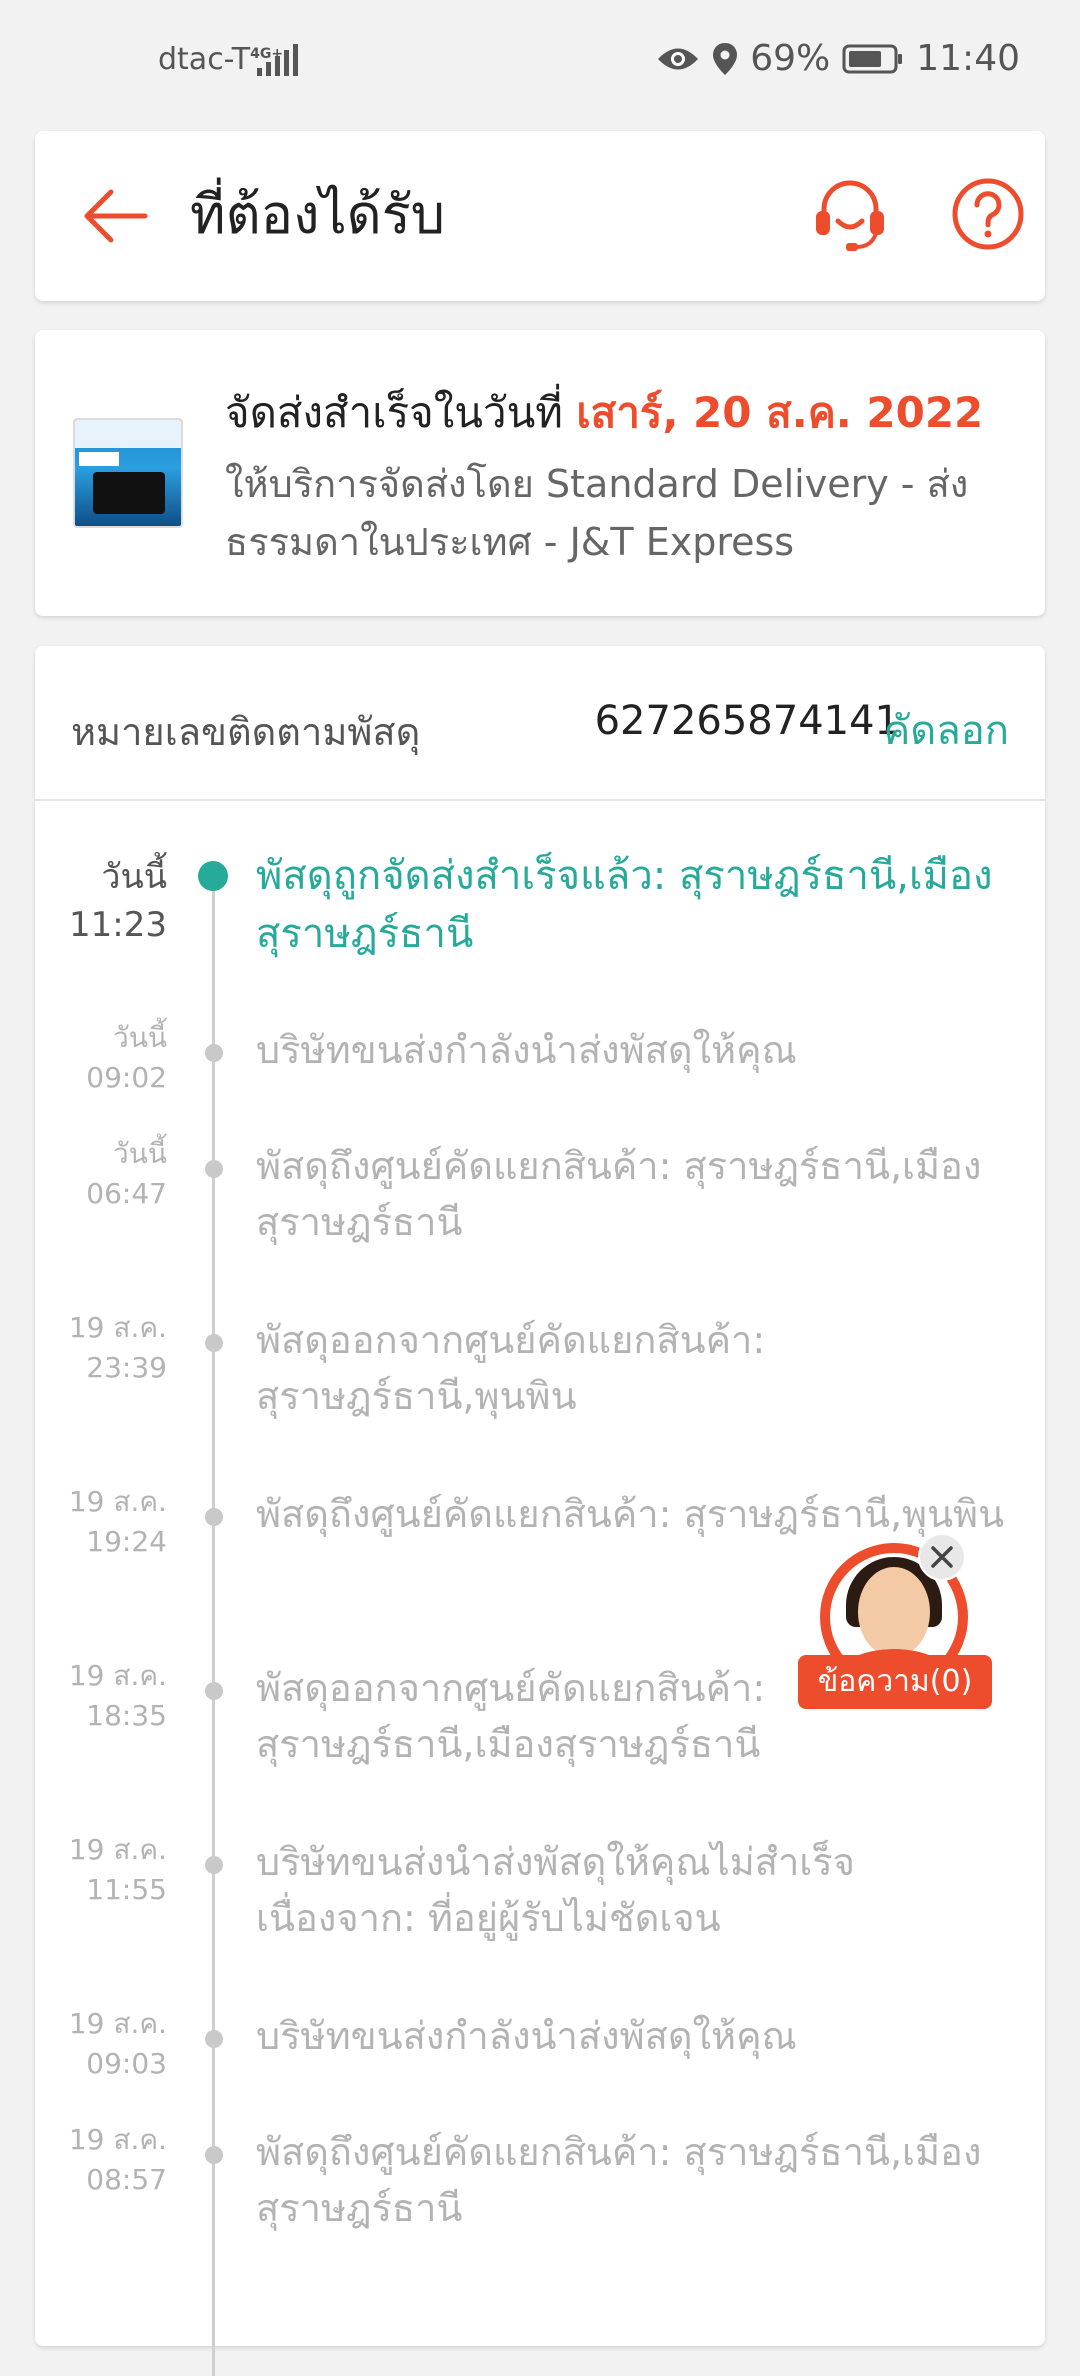 The width and height of the screenshot is (1080, 2376). I want to click on clock: 11:40, so click(968, 58).